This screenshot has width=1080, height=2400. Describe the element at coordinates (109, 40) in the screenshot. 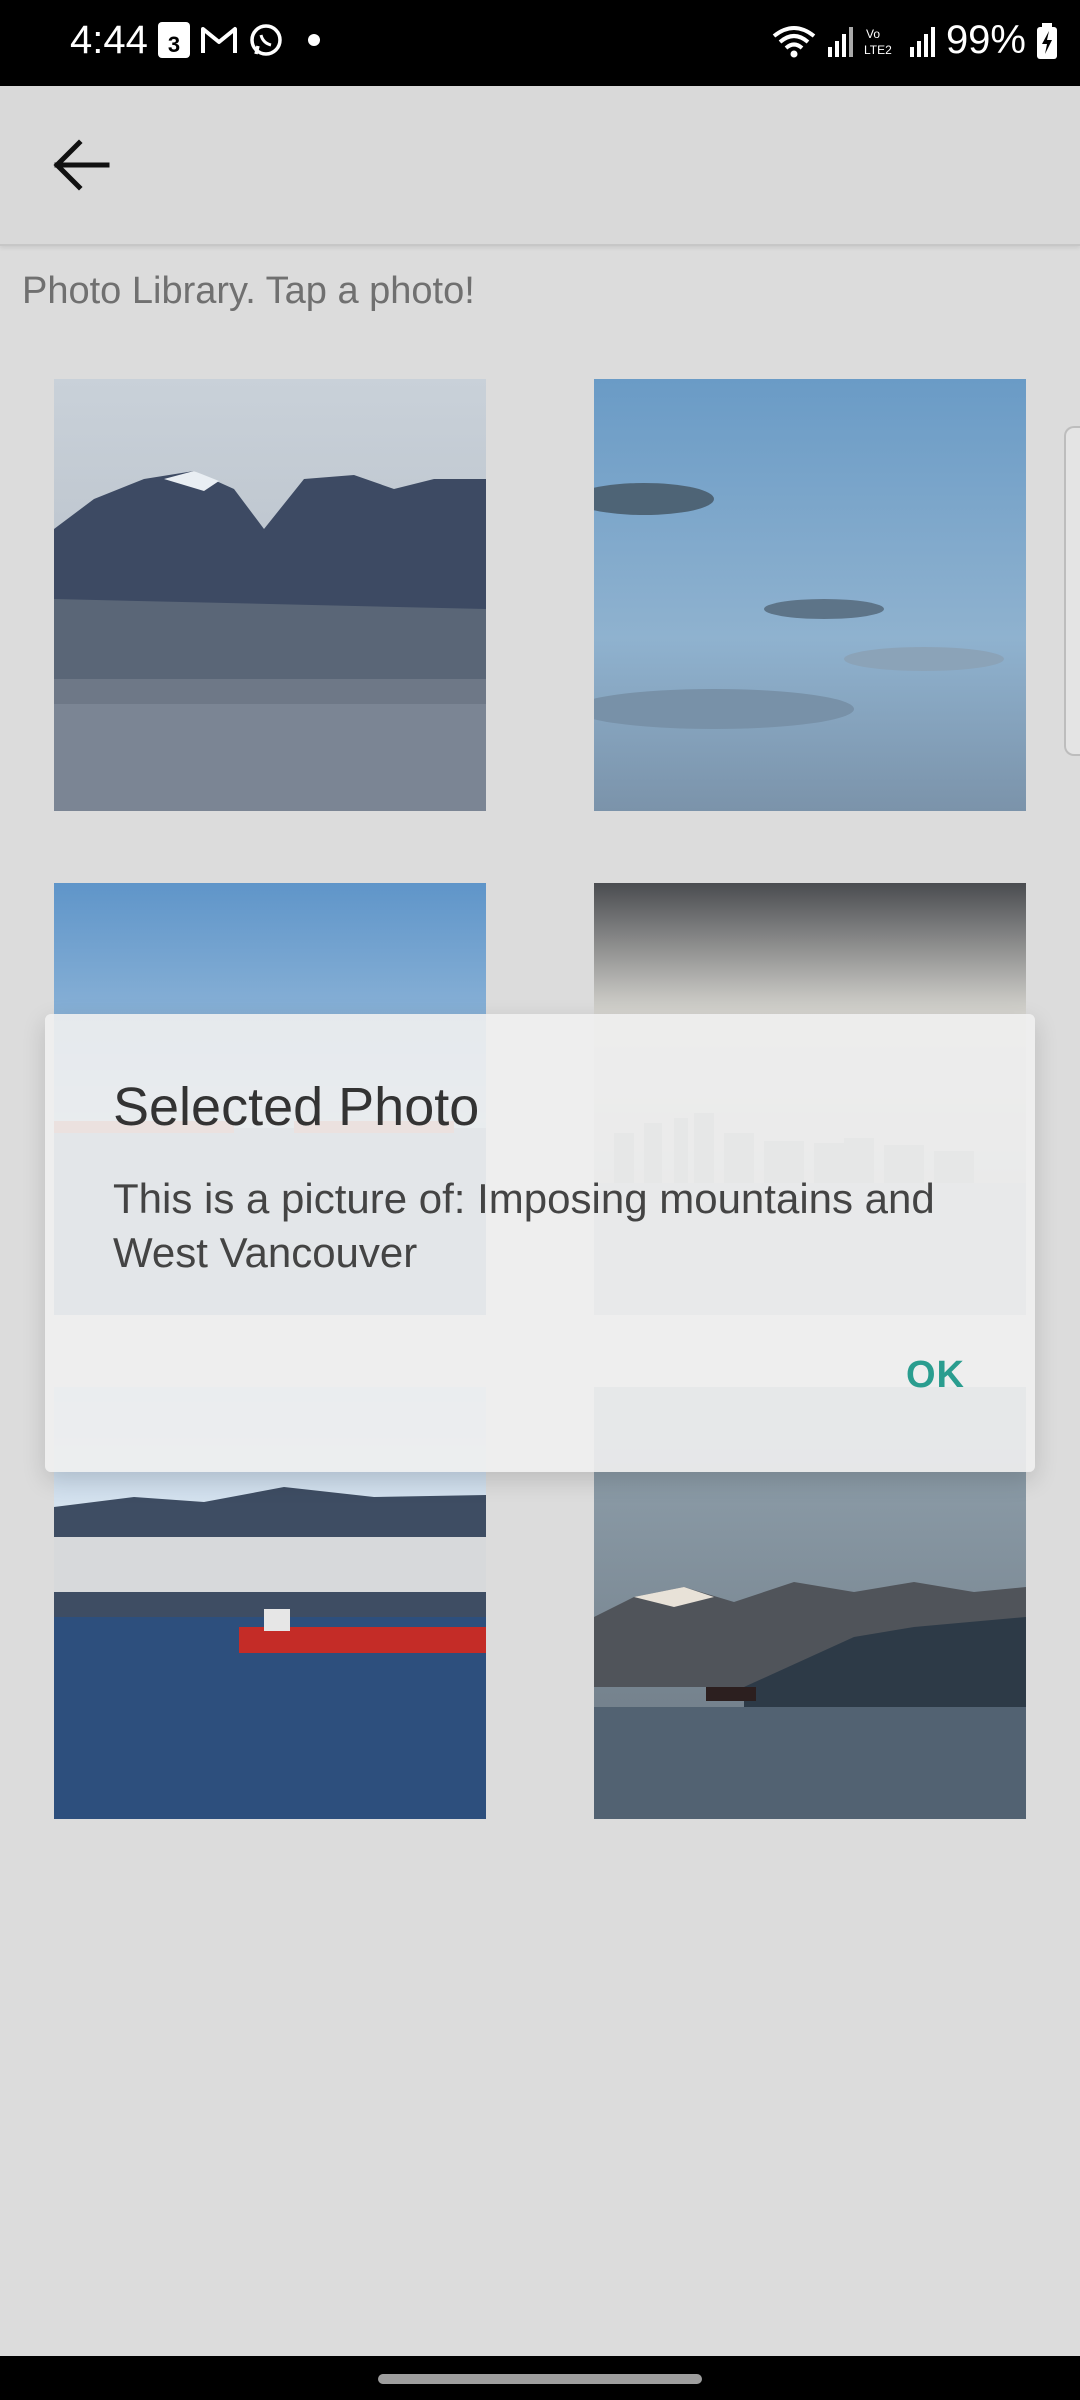

I see `clock: 4:44` at that location.